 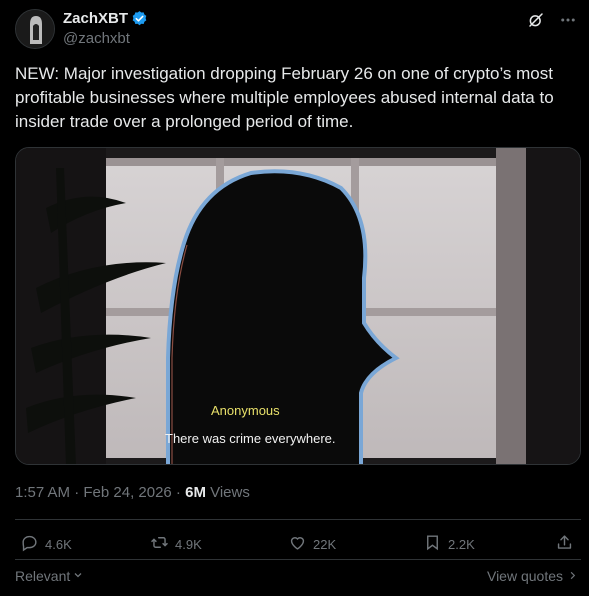 I want to click on bookmark-button: 2.2K, so click(x=449, y=544).